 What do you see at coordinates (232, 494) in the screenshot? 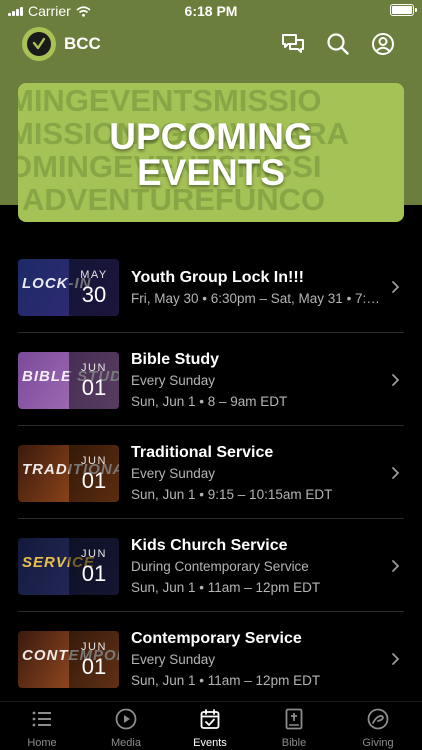
I see `event-time: Sun, Jun 1 • 9:15 – 10:15am EDT` at bounding box center [232, 494].